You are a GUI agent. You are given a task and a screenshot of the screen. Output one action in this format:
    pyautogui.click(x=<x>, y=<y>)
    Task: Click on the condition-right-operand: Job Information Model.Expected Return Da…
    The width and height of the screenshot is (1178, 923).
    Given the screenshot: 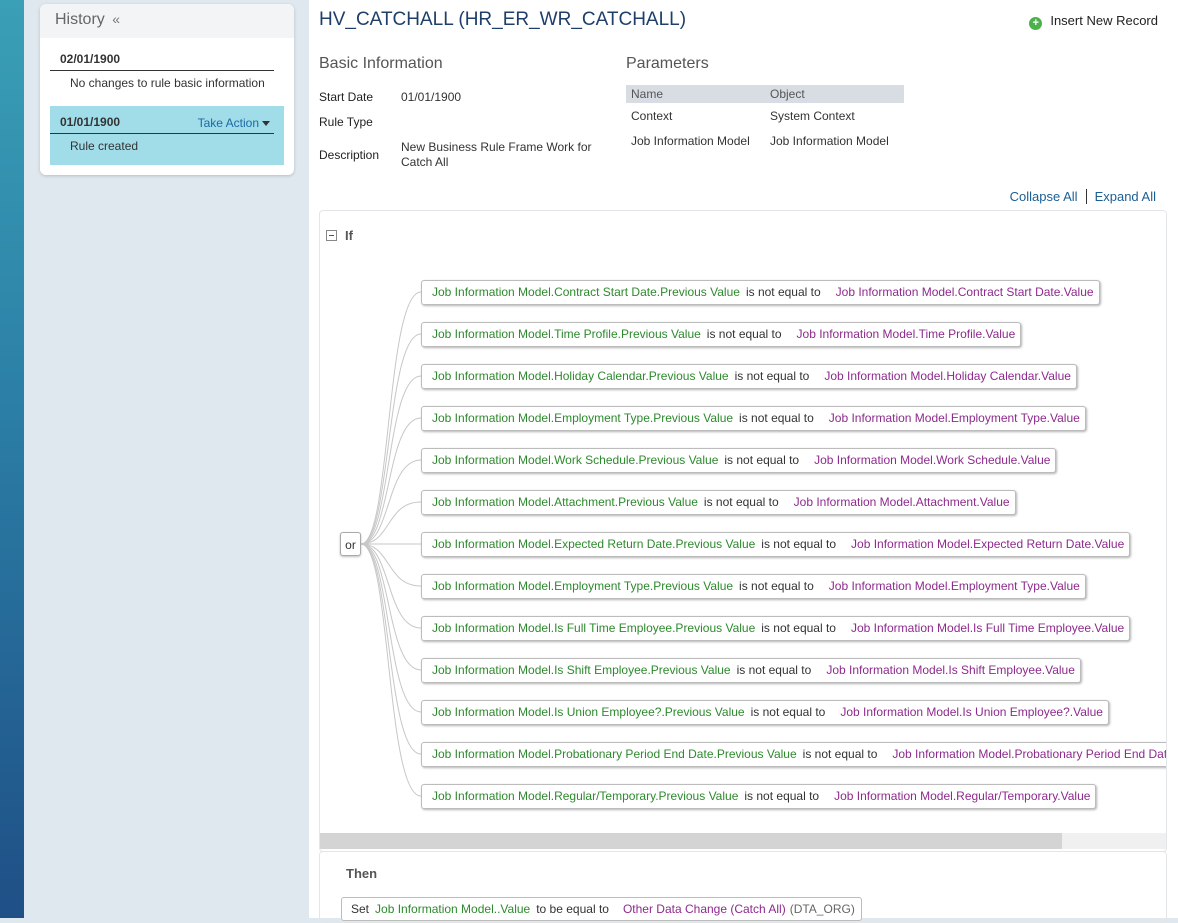 What is the action you would take?
    pyautogui.click(x=988, y=544)
    